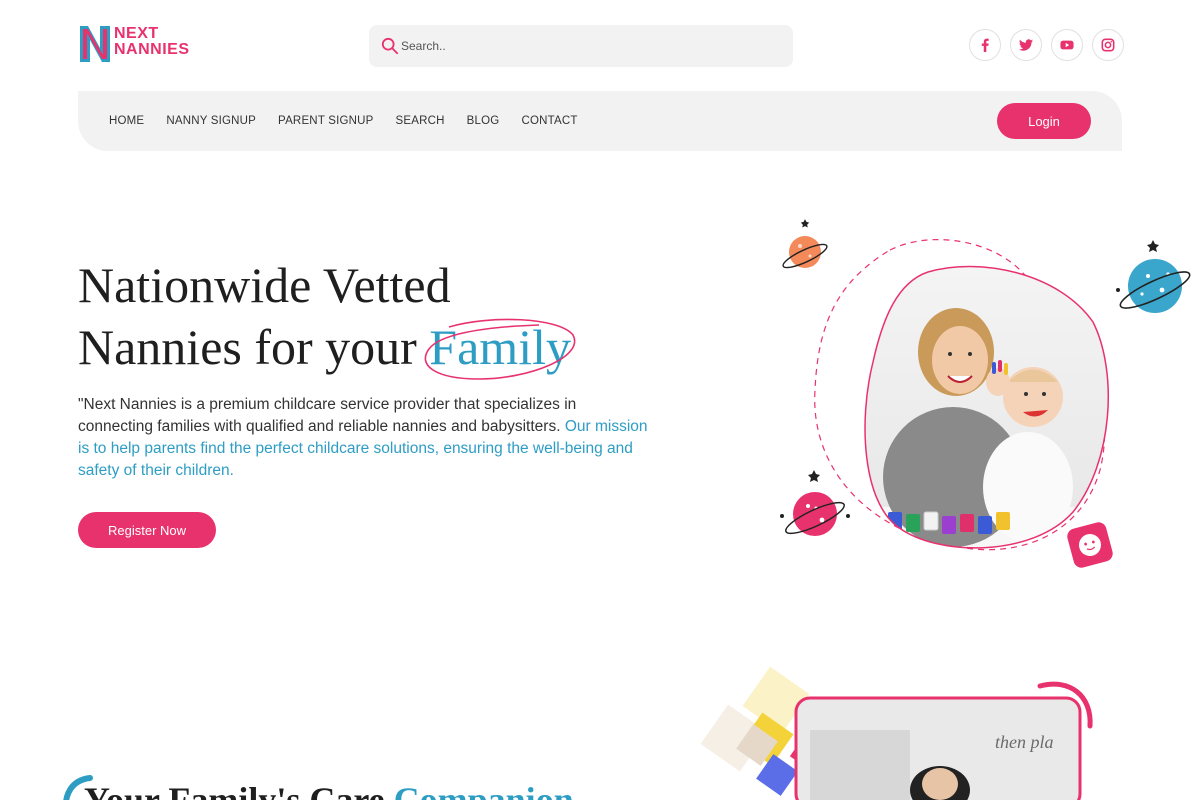 The image size is (1200, 800). I want to click on section-2-title-accent: Companion, so click(483, 790).